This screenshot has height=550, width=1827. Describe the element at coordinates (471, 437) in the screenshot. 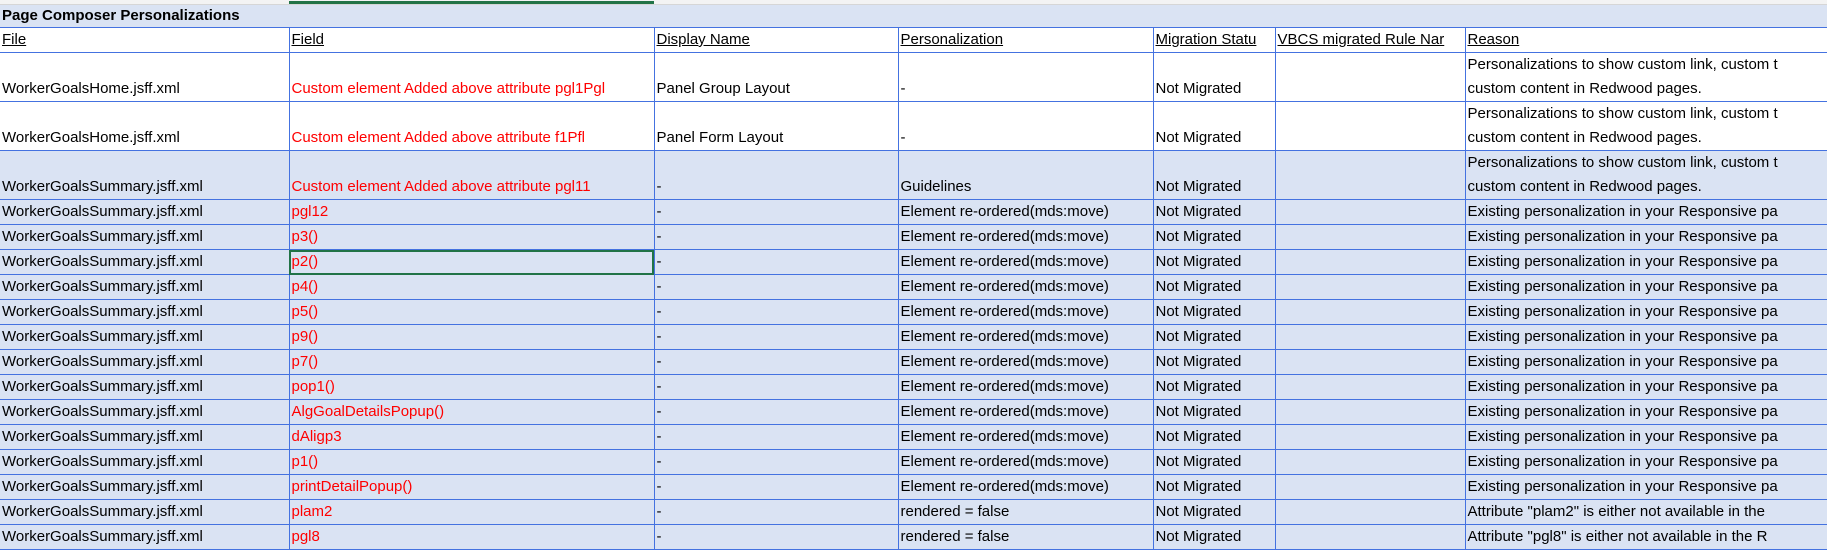

I see `cell-field: dAligp3` at that location.